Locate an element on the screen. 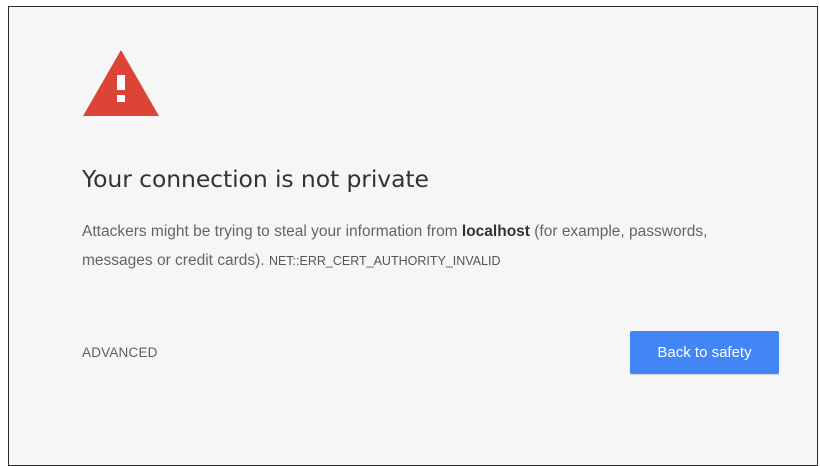  error-code: NET::ERR_CERT_AUTHORITY_INVALID is located at coordinates (384, 261).